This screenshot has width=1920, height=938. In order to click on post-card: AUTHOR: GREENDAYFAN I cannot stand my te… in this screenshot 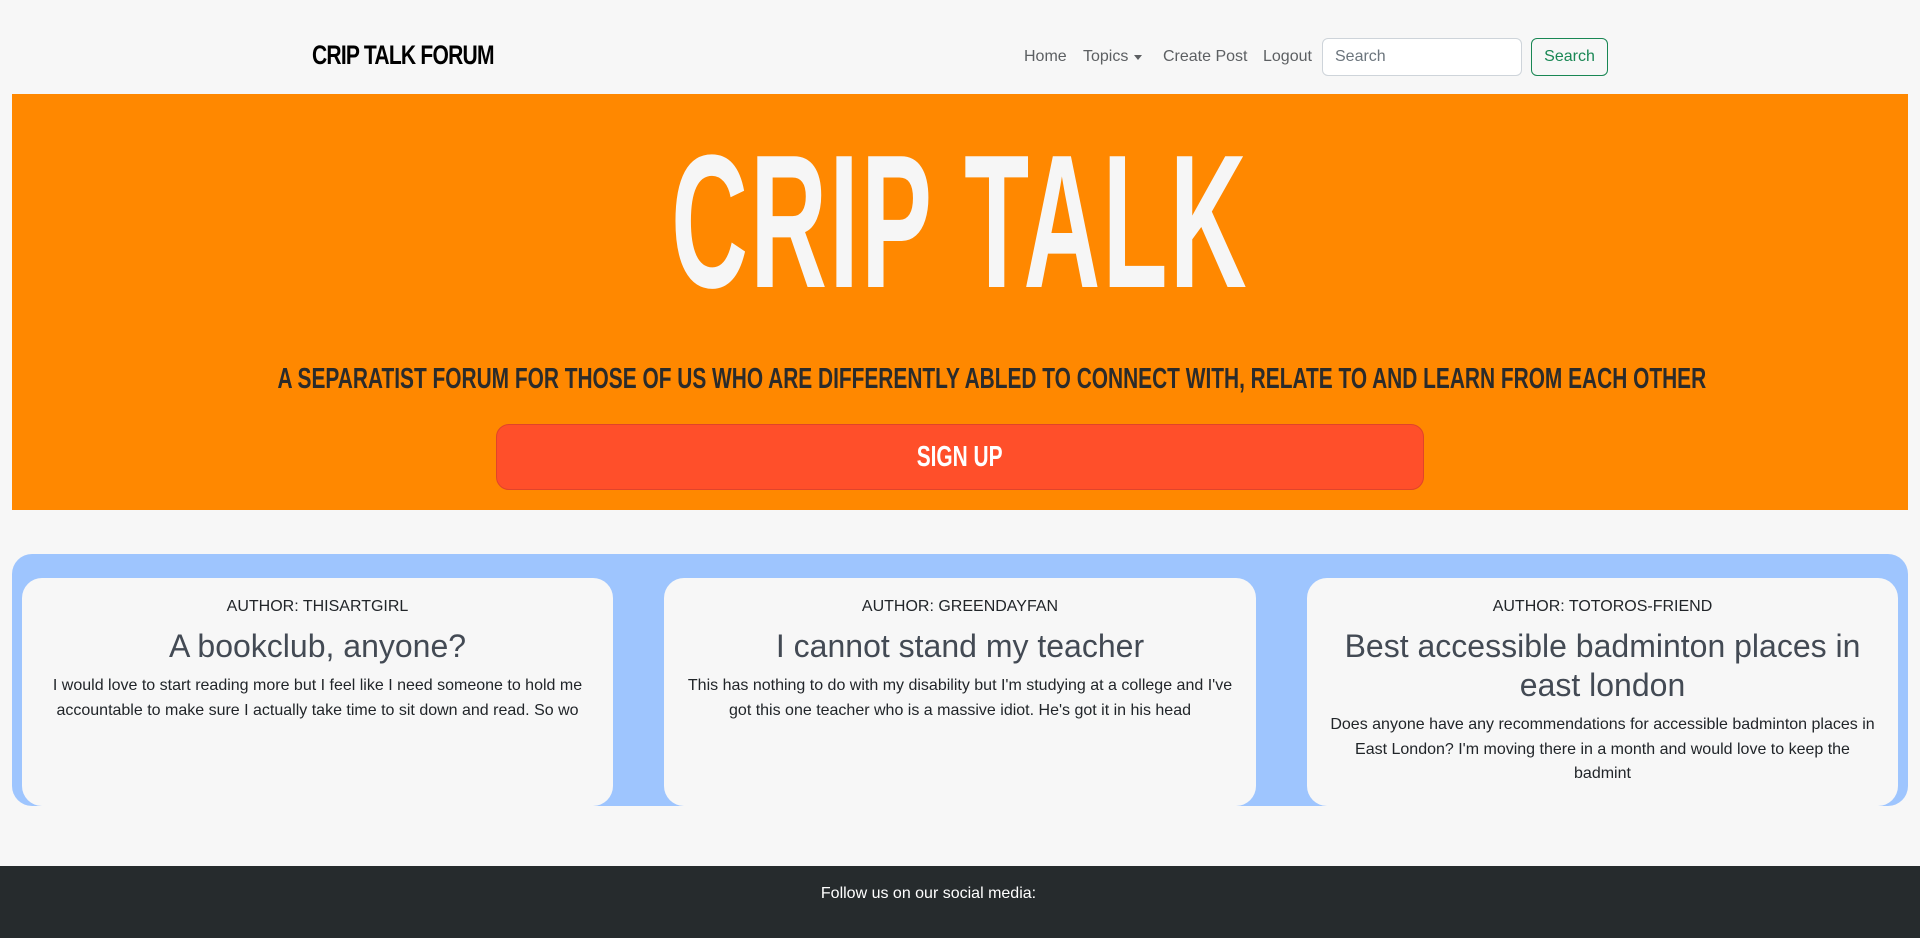, I will do `click(960, 692)`.